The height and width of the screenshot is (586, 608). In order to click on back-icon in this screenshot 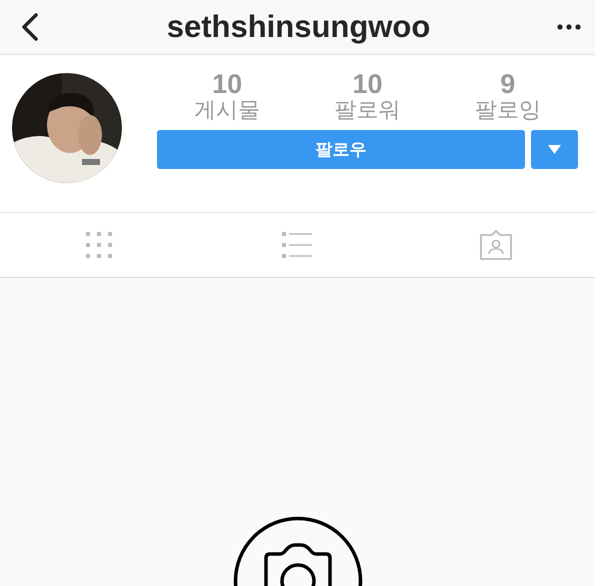, I will do `click(30, 27)`.